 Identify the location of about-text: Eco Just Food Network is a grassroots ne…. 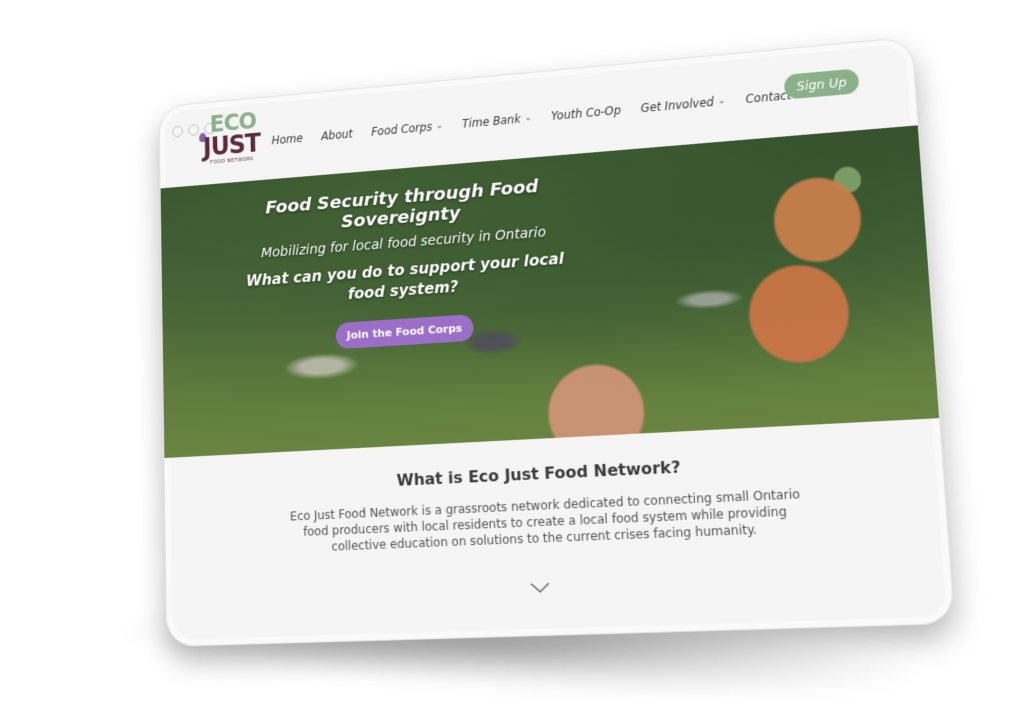
(545, 520).